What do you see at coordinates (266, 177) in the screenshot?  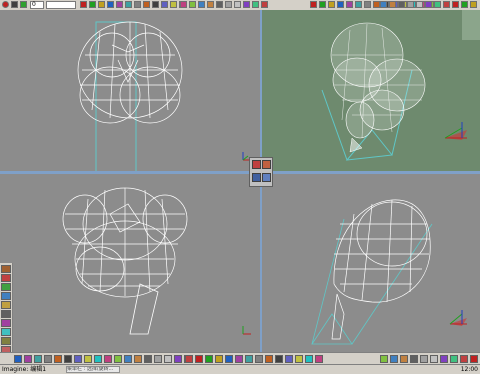 I see `swap-viewport-icon` at bounding box center [266, 177].